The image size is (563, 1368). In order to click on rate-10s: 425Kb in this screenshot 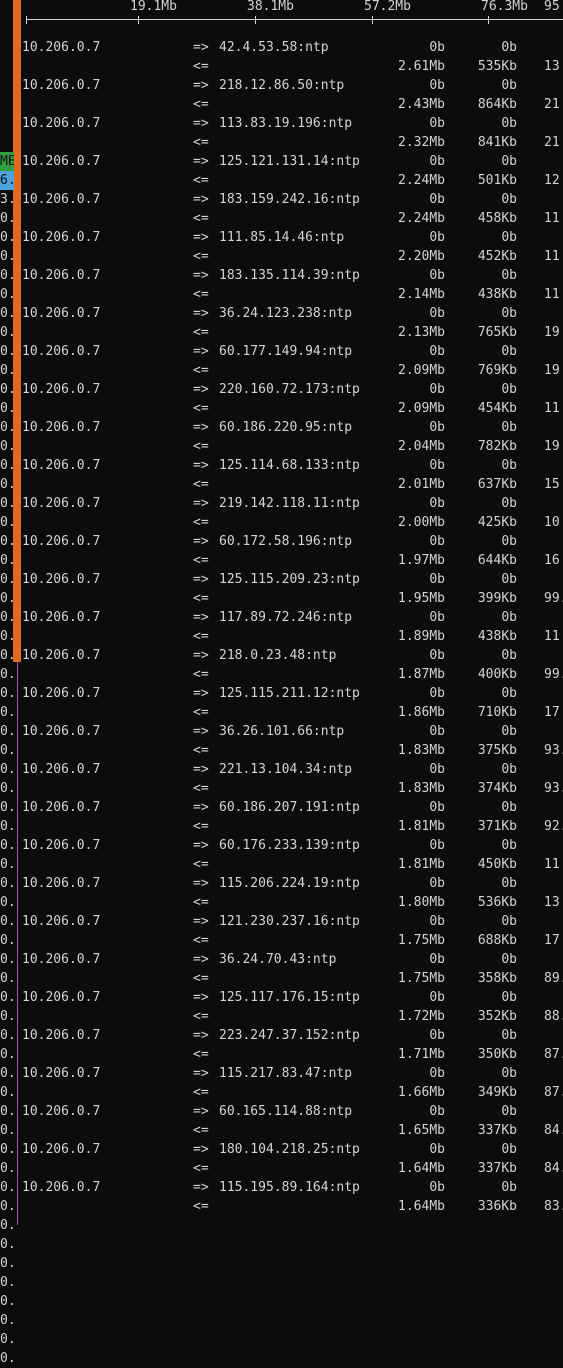, I will do `click(497, 522)`.